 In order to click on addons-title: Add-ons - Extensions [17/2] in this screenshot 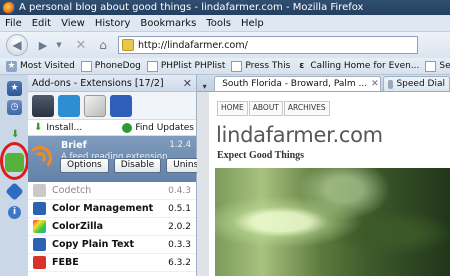, I will do `click(98, 83)`.